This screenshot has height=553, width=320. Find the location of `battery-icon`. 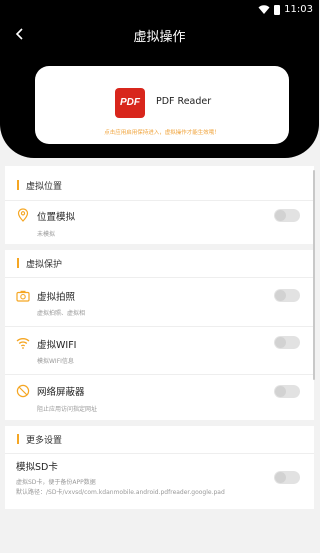

battery-icon is located at coordinates (277, 9).